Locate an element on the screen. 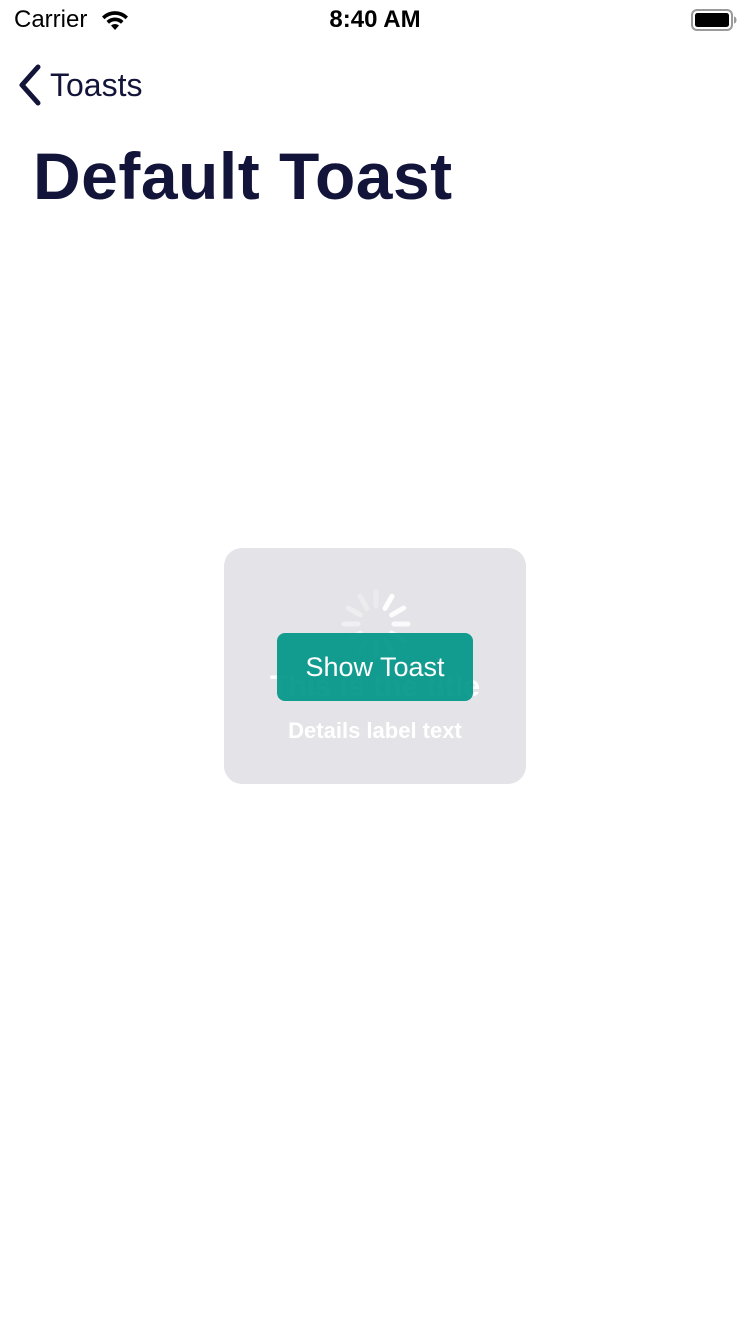 This screenshot has height=1334, width=750. page-title: Default Toast is located at coordinates (243, 176).